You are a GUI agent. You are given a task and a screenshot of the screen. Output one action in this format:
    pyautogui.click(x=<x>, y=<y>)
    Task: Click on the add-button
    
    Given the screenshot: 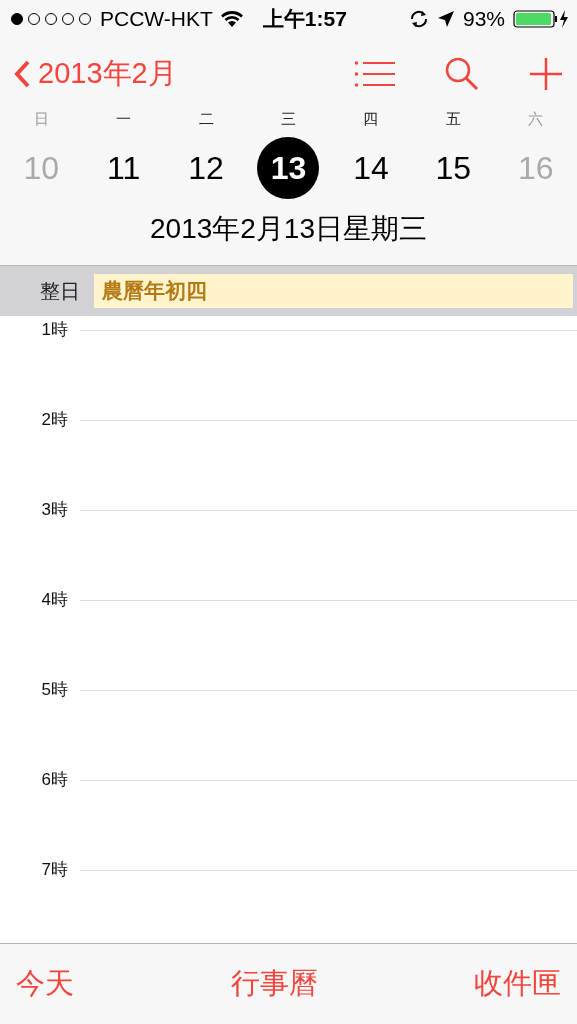 What is the action you would take?
    pyautogui.click(x=546, y=74)
    